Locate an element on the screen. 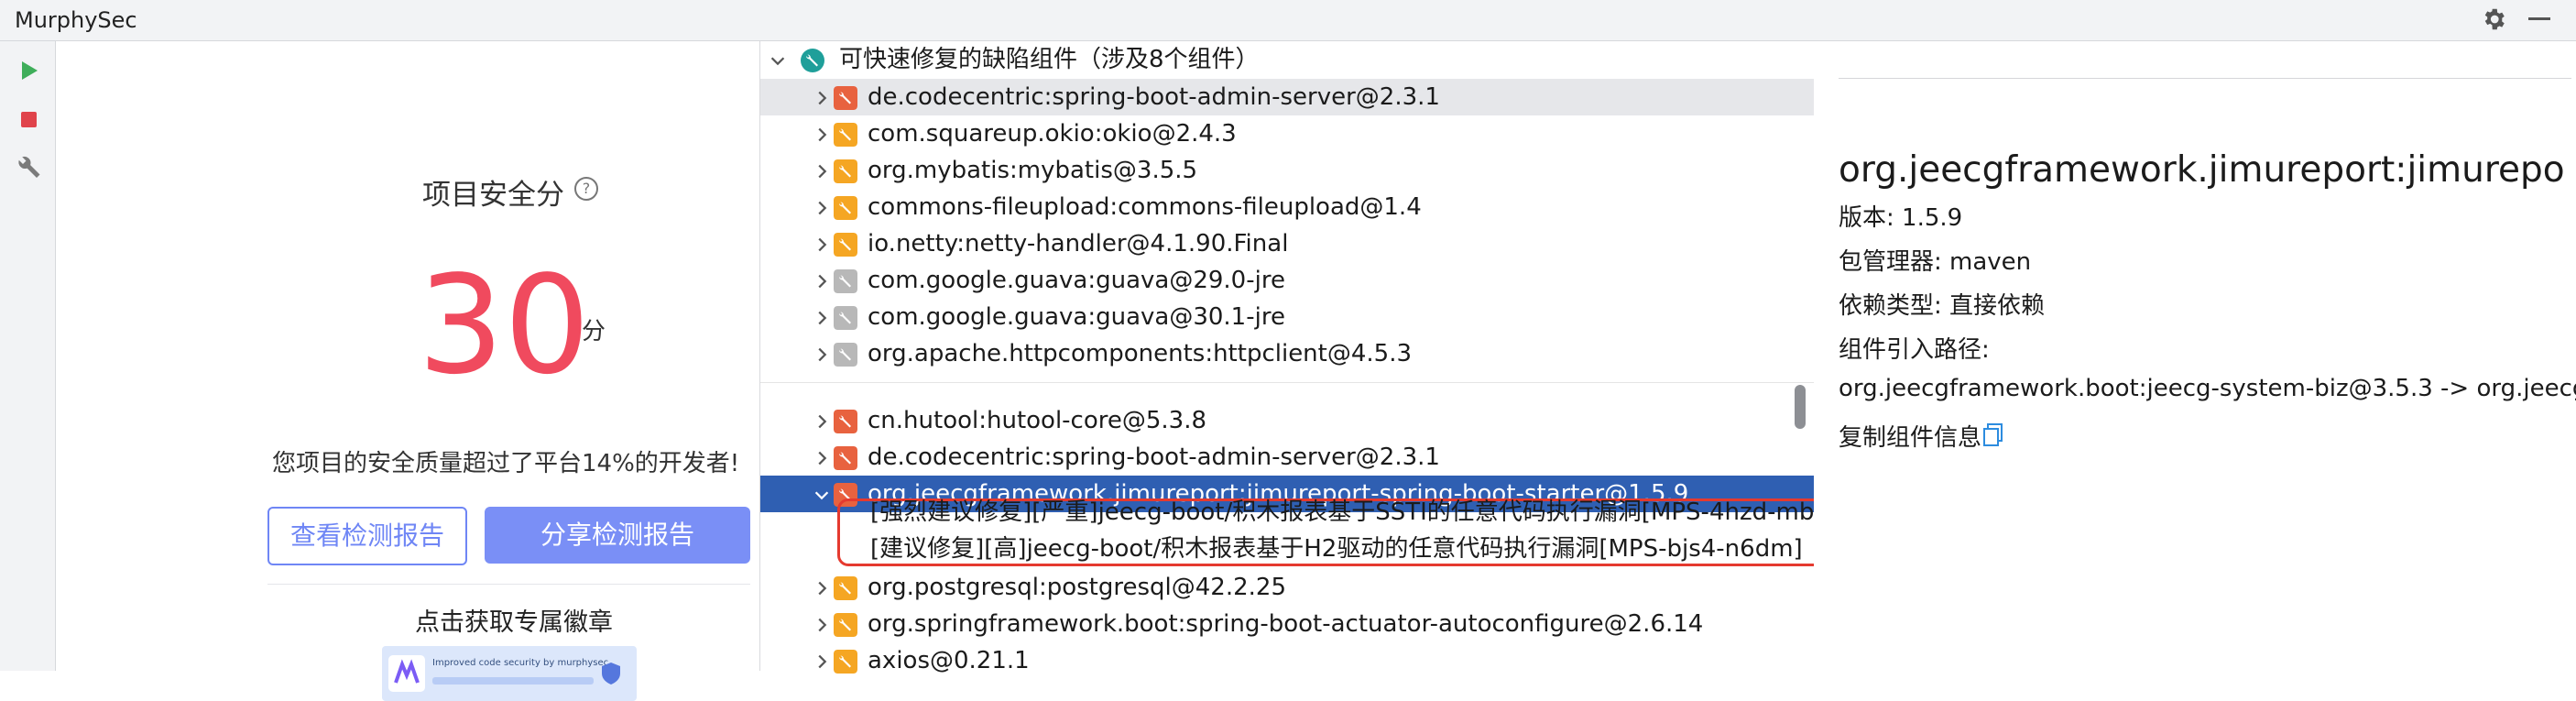 The image size is (2576, 701). tree-row: com.google.guava:guava@29.0-jre is located at coordinates (1287, 280).